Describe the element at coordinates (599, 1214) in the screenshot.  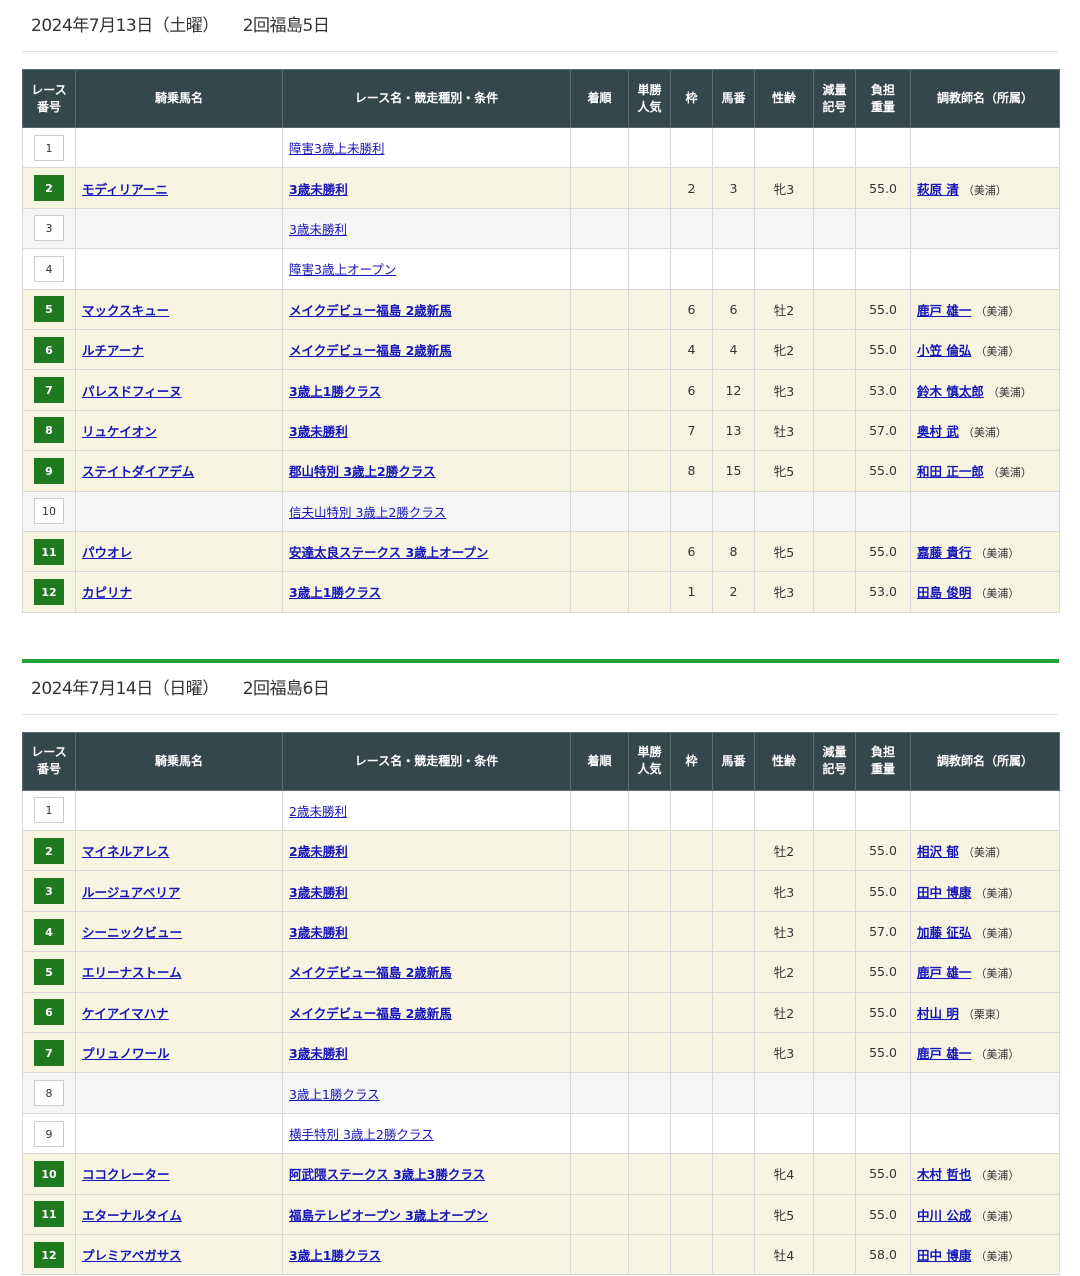
I see `finish-position-cell` at that location.